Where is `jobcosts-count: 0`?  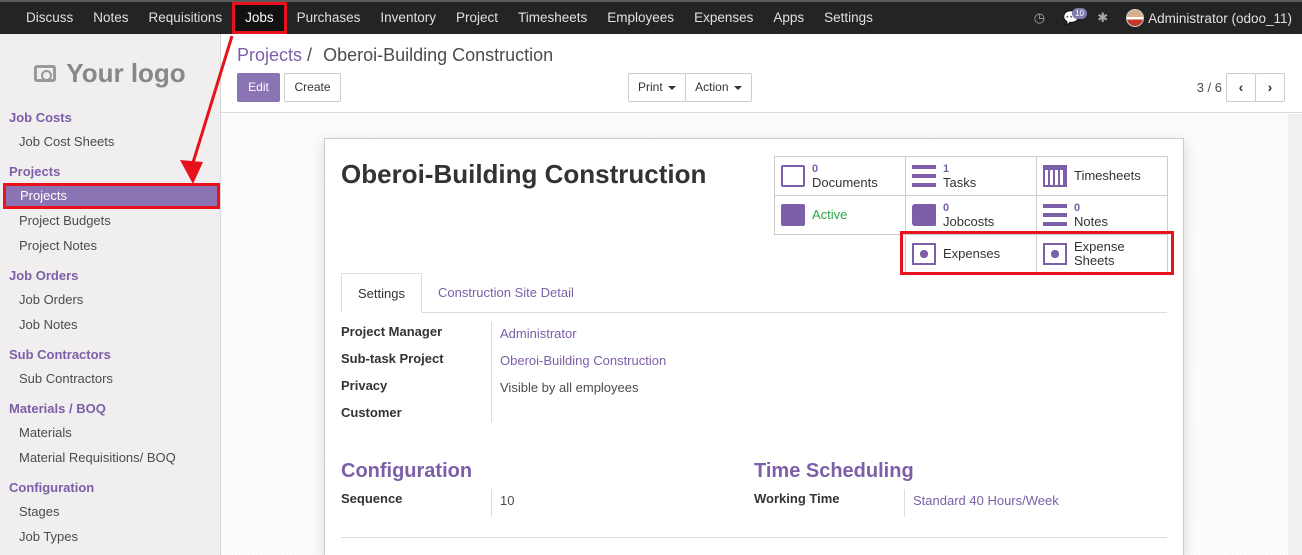
jobcosts-count: 0 is located at coordinates (946, 208).